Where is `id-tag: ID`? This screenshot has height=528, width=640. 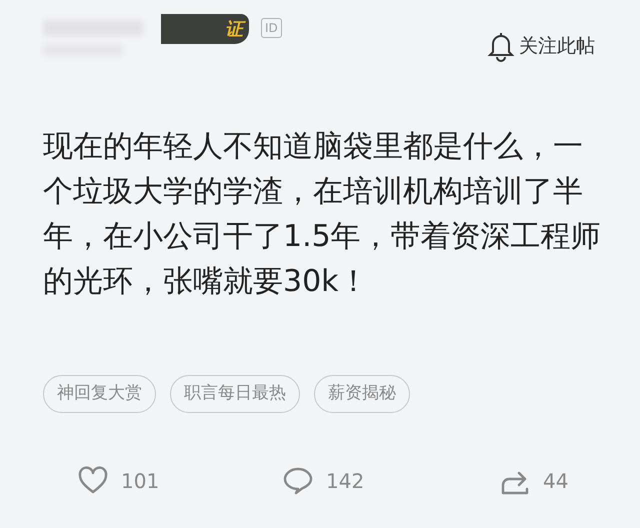
id-tag: ID is located at coordinates (271, 28).